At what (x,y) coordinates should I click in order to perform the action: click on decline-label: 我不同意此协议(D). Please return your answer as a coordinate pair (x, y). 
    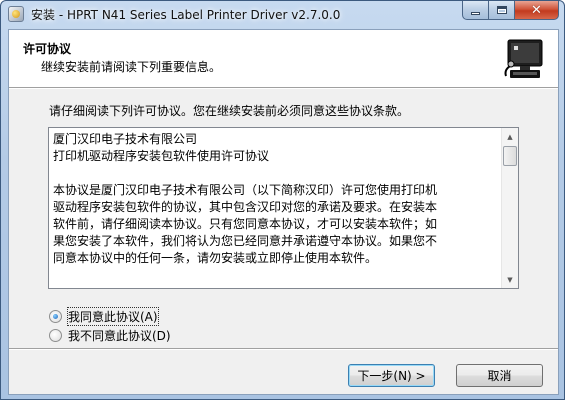
    Looking at the image, I should click on (119, 335).